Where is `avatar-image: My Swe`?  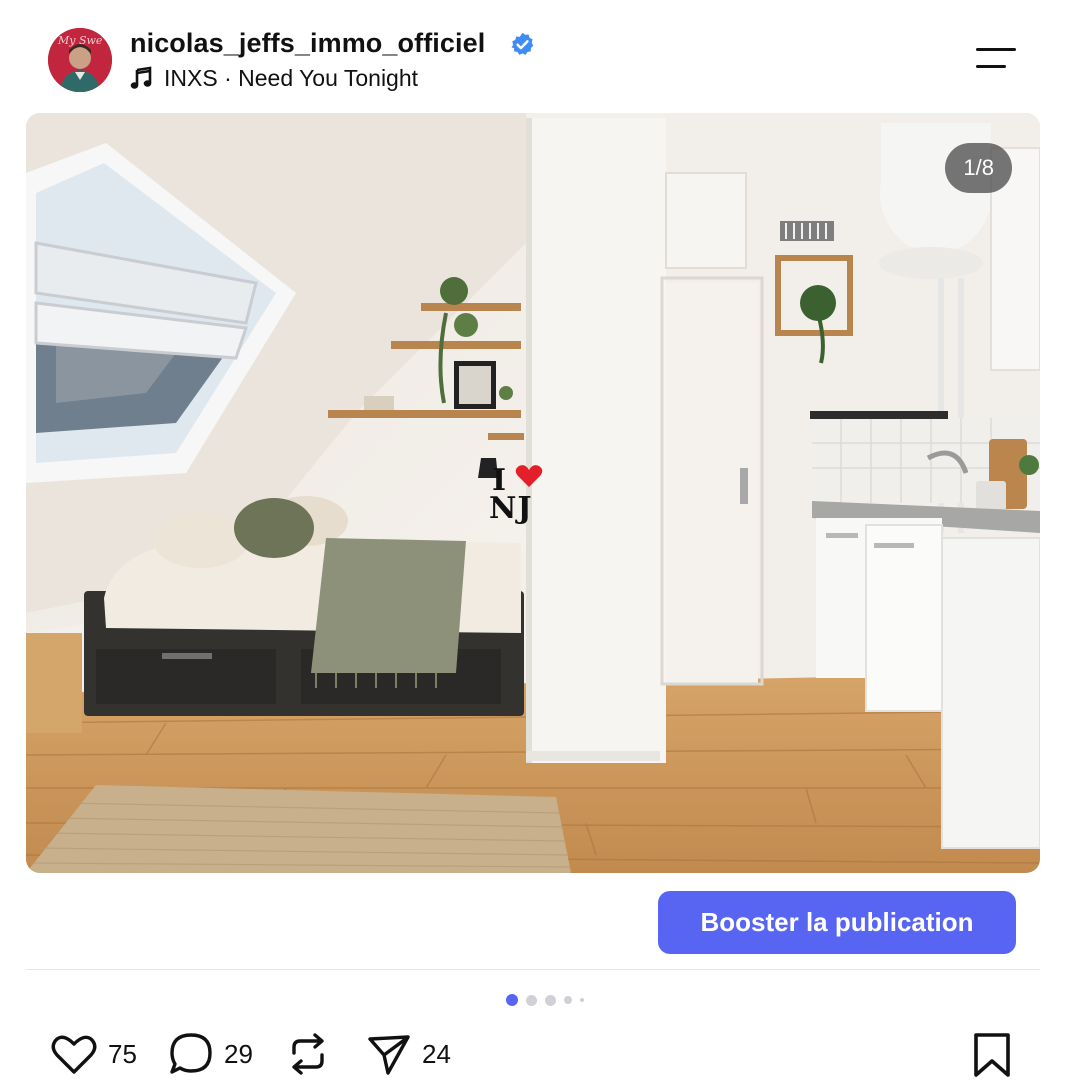 avatar-image: My Swe is located at coordinates (80, 60).